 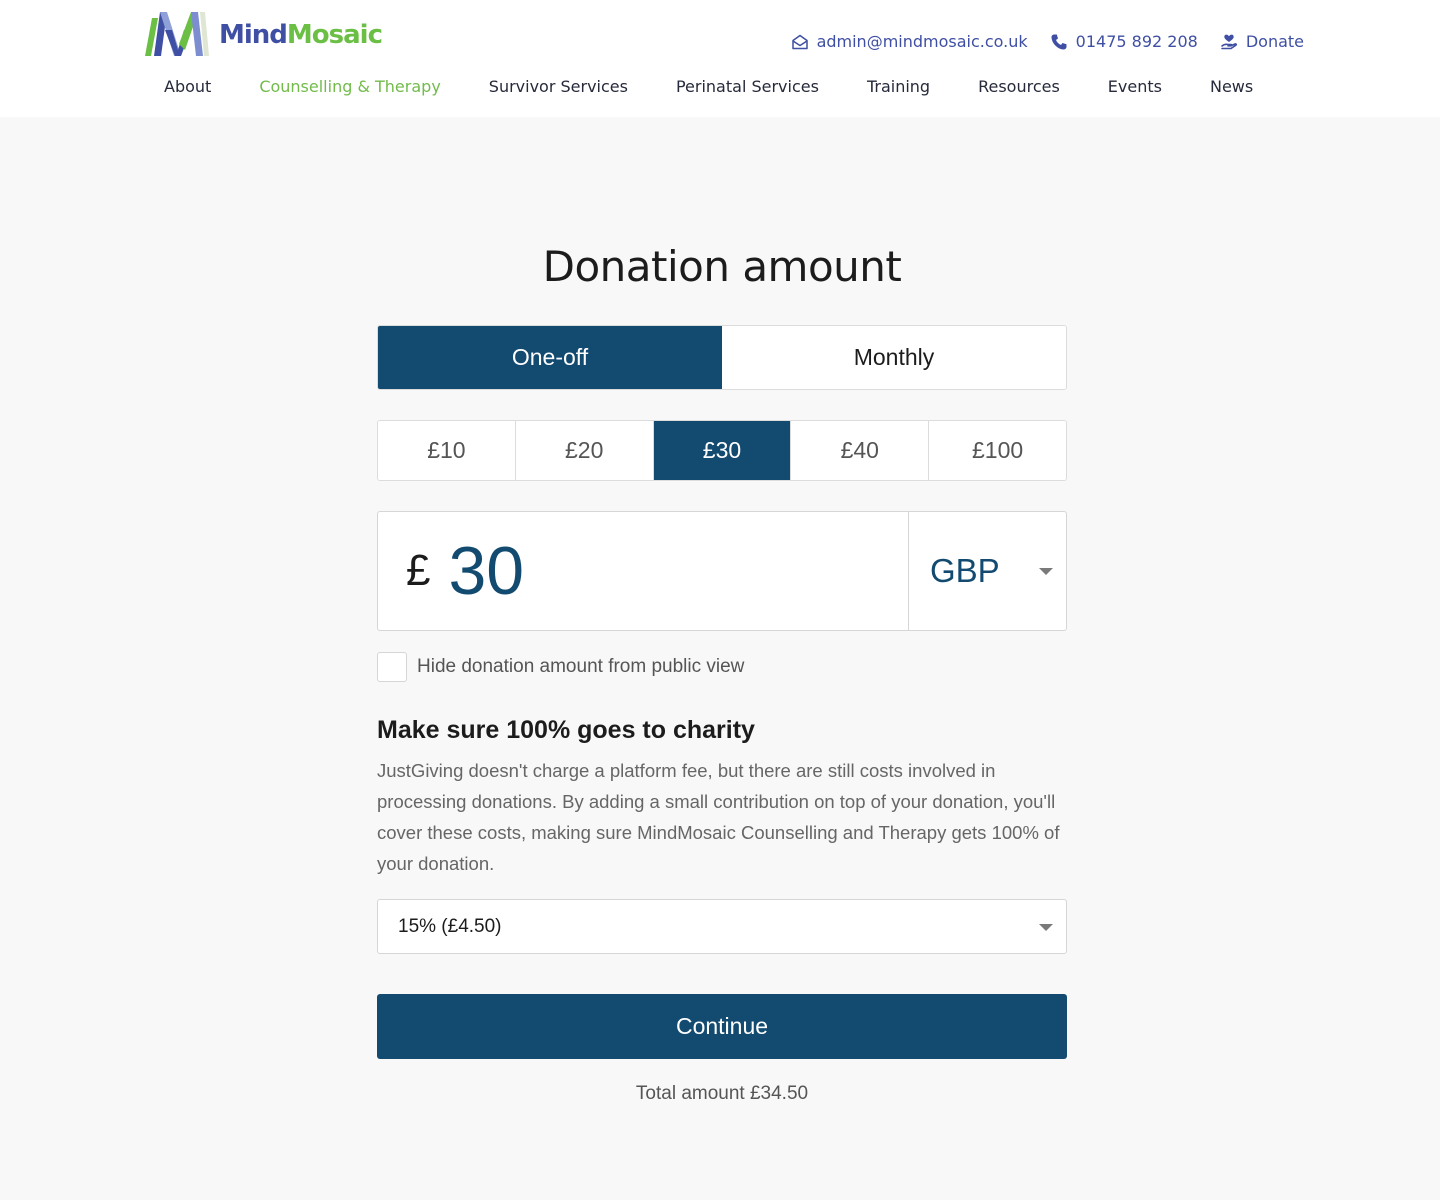 What do you see at coordinates (1136, 41) in the screenshot?
I see `phone-text: 01475 892 208` at bounding box center [1136, 41].